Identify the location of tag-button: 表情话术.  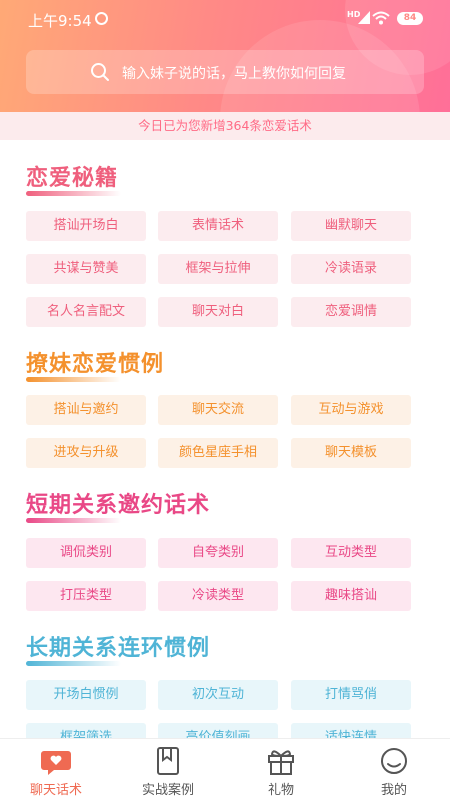
(218, 226).